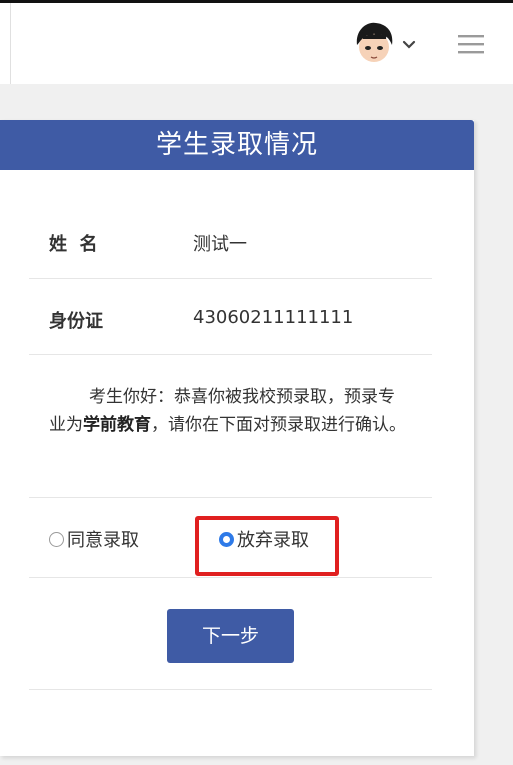  Describe the element at coordinates (374, 45) in the screenshot. I see `user-avatar-icon` at that location.